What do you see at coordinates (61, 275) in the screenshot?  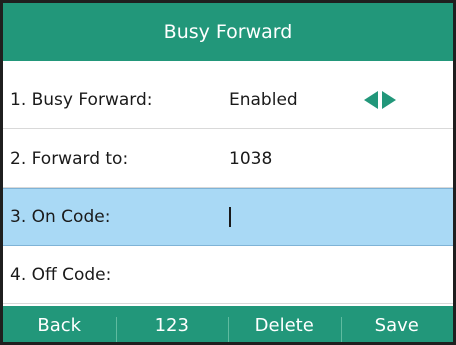 I see `off-code-label: 4. Off Code:` at bounding box center [61, 275].